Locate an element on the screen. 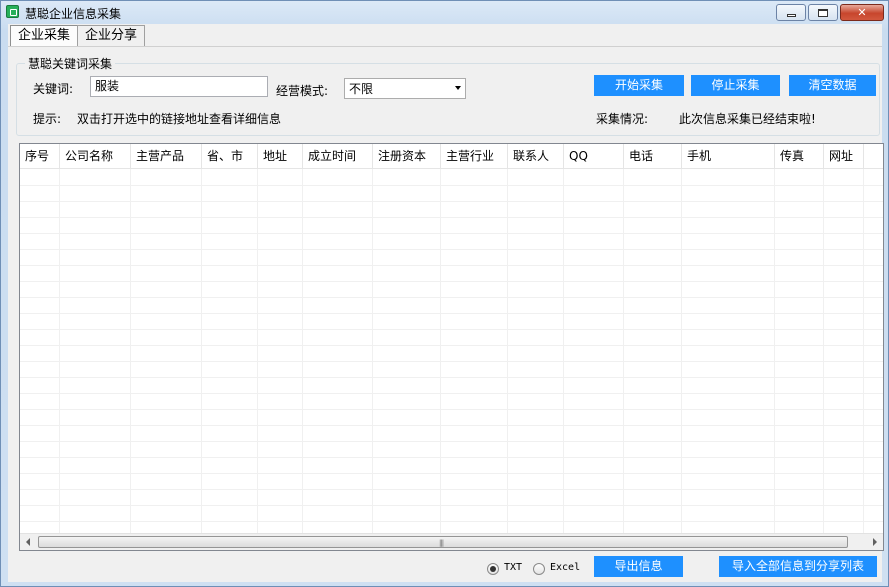 Image resolution: width=889 pixels, height=587 pixels. tab-enterprise-collect: 企业采集 is located at coordinates (44, 36).